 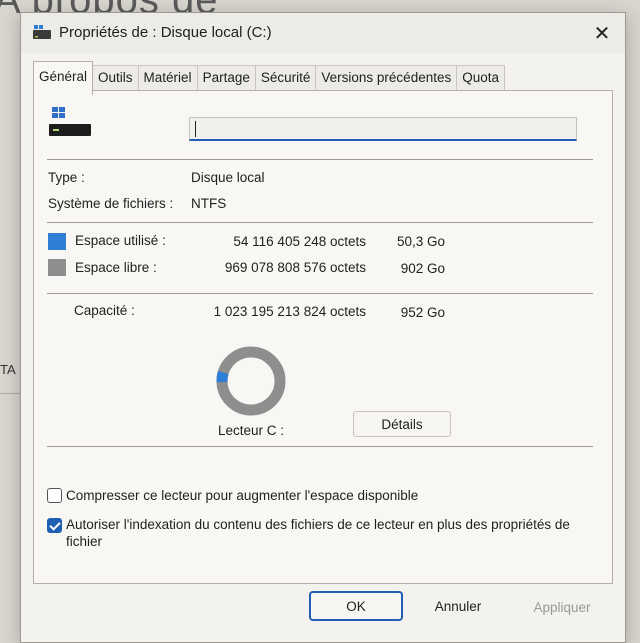 What do you see at coordinates (70, 121) in the screenshot?
I see `local-disk-icon` at bounding box center [70, 121].